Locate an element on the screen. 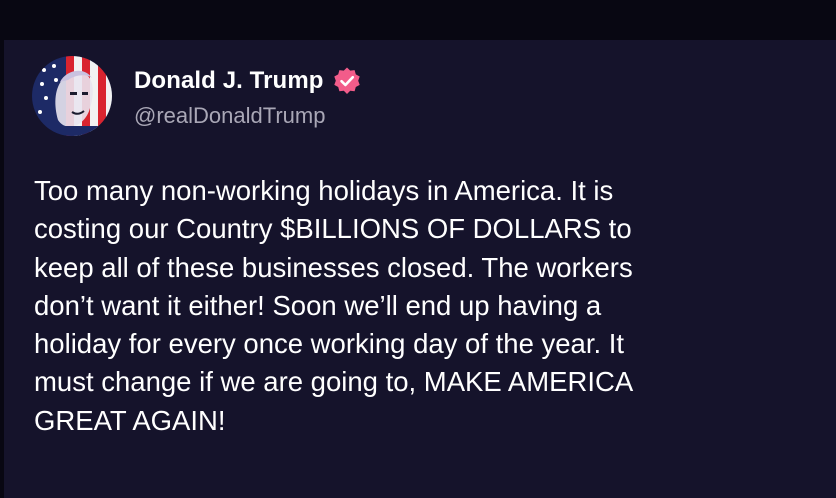  author-name-row: Donald J. Trump is located at coordinates (248, 81).